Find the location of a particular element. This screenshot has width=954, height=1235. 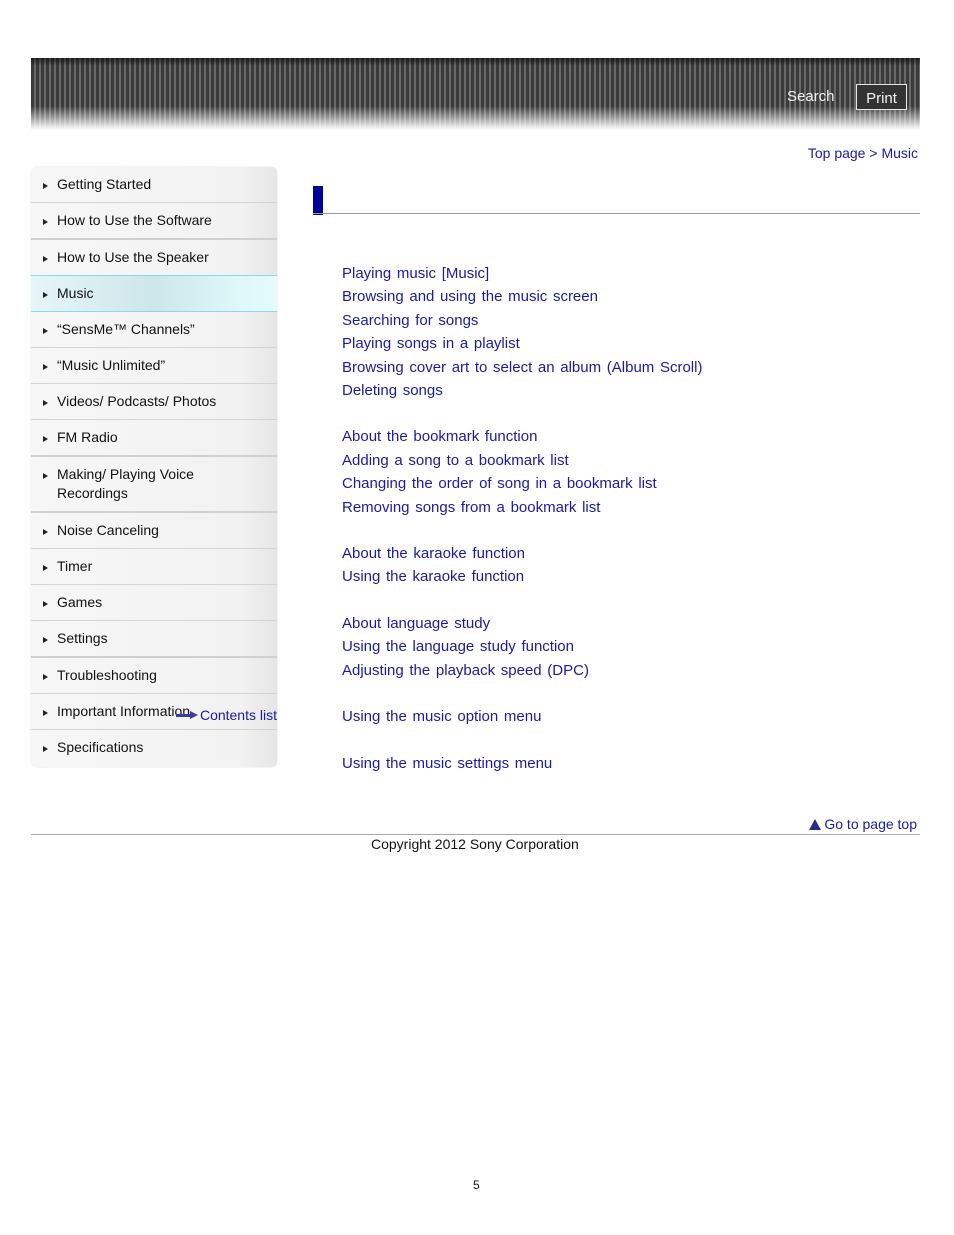

breadcrumb-top-page: Top page is located at coordinates (837, 153).